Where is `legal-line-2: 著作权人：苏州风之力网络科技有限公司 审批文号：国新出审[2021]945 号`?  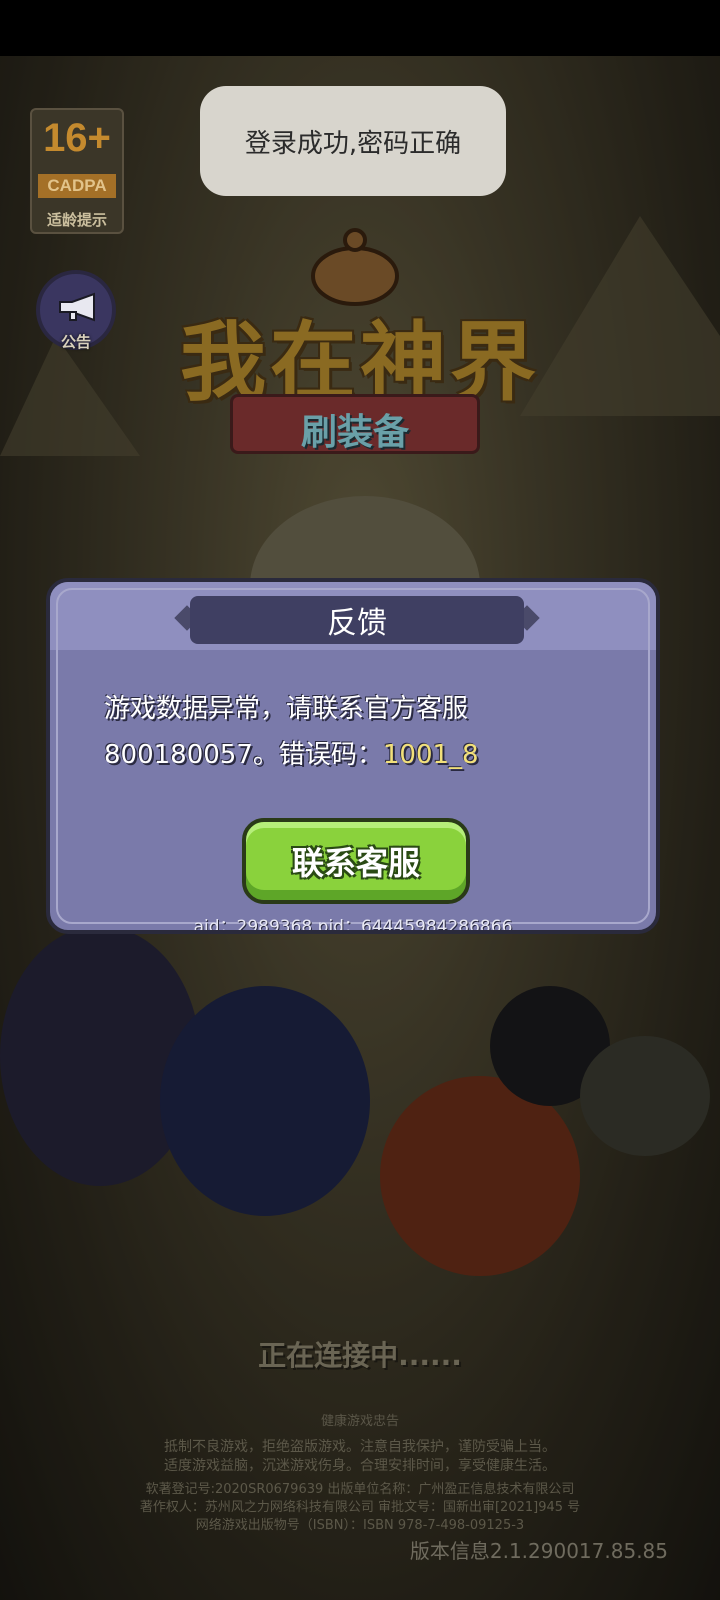
legal-line-2: 著作权人：苏州风之力网络科技有限公司 审批文号：国新出审[2021]945 号 is located at coordinates (360, 1507).